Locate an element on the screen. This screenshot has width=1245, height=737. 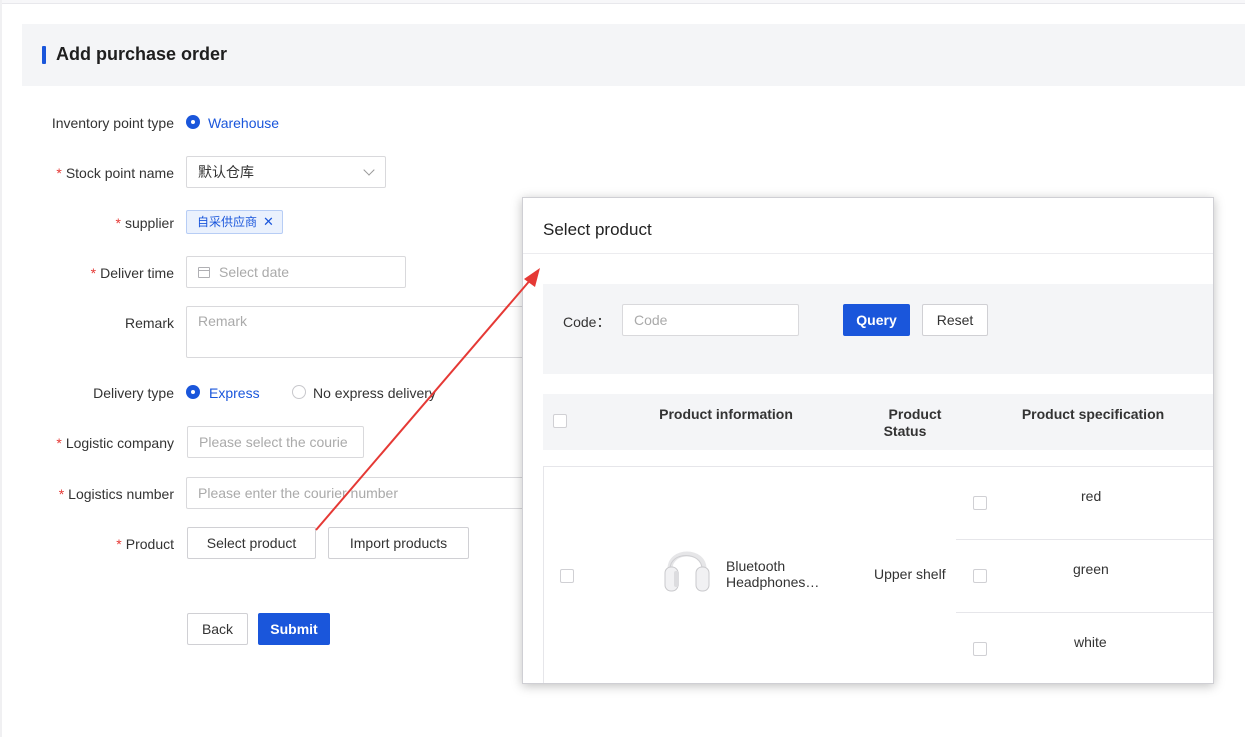
spec-red: red is located at coordinates (1091, 496).